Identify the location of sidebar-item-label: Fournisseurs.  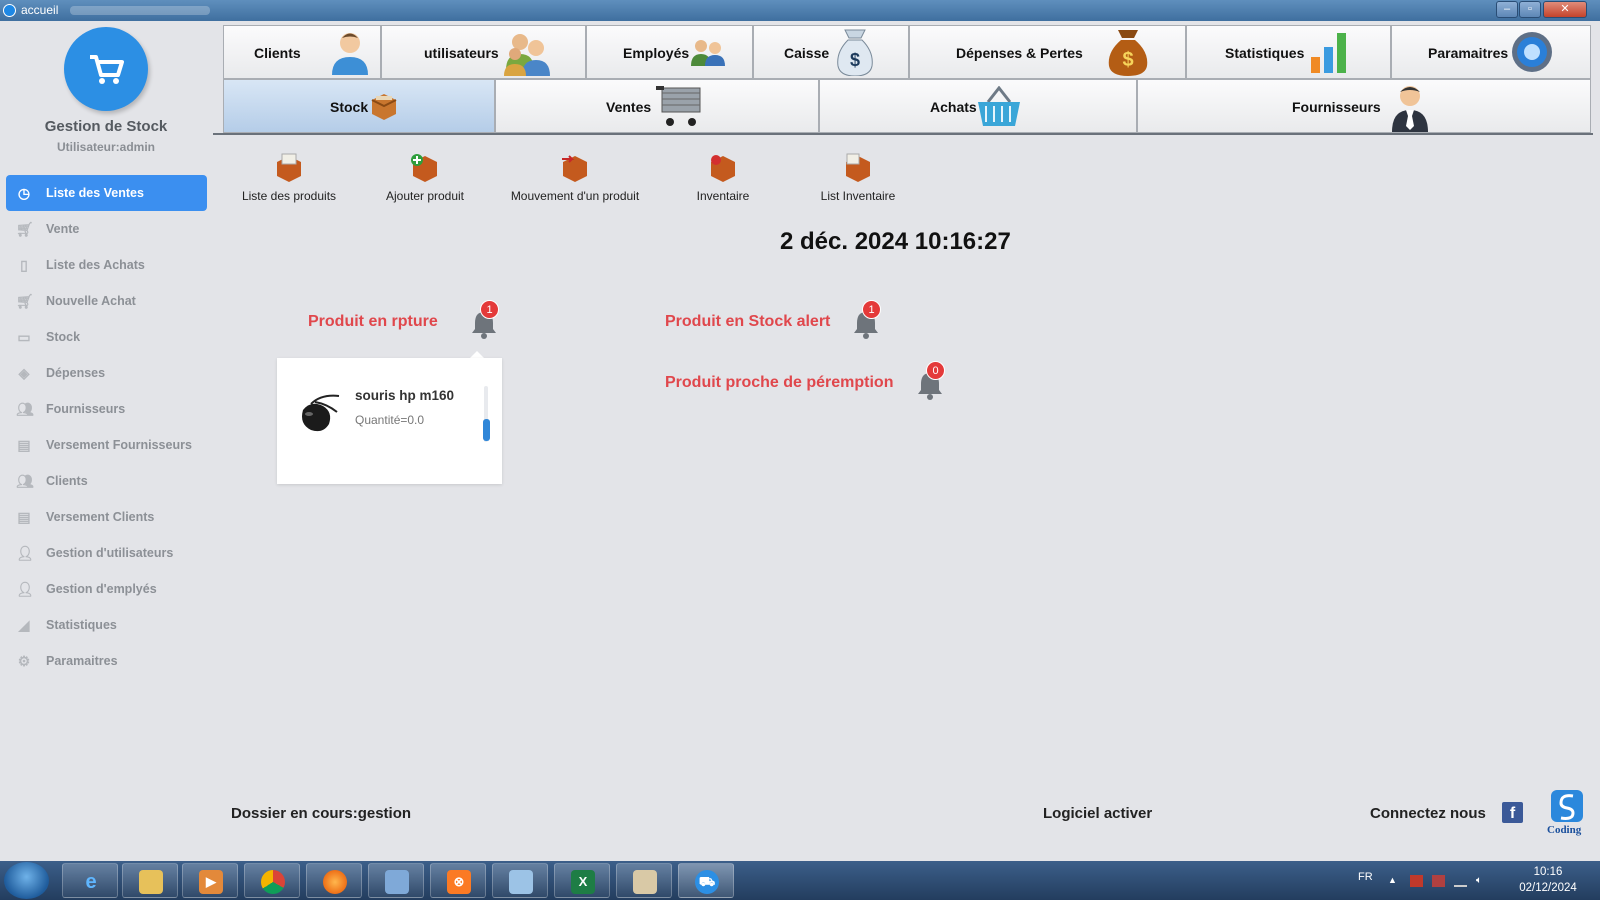
(86, 409).